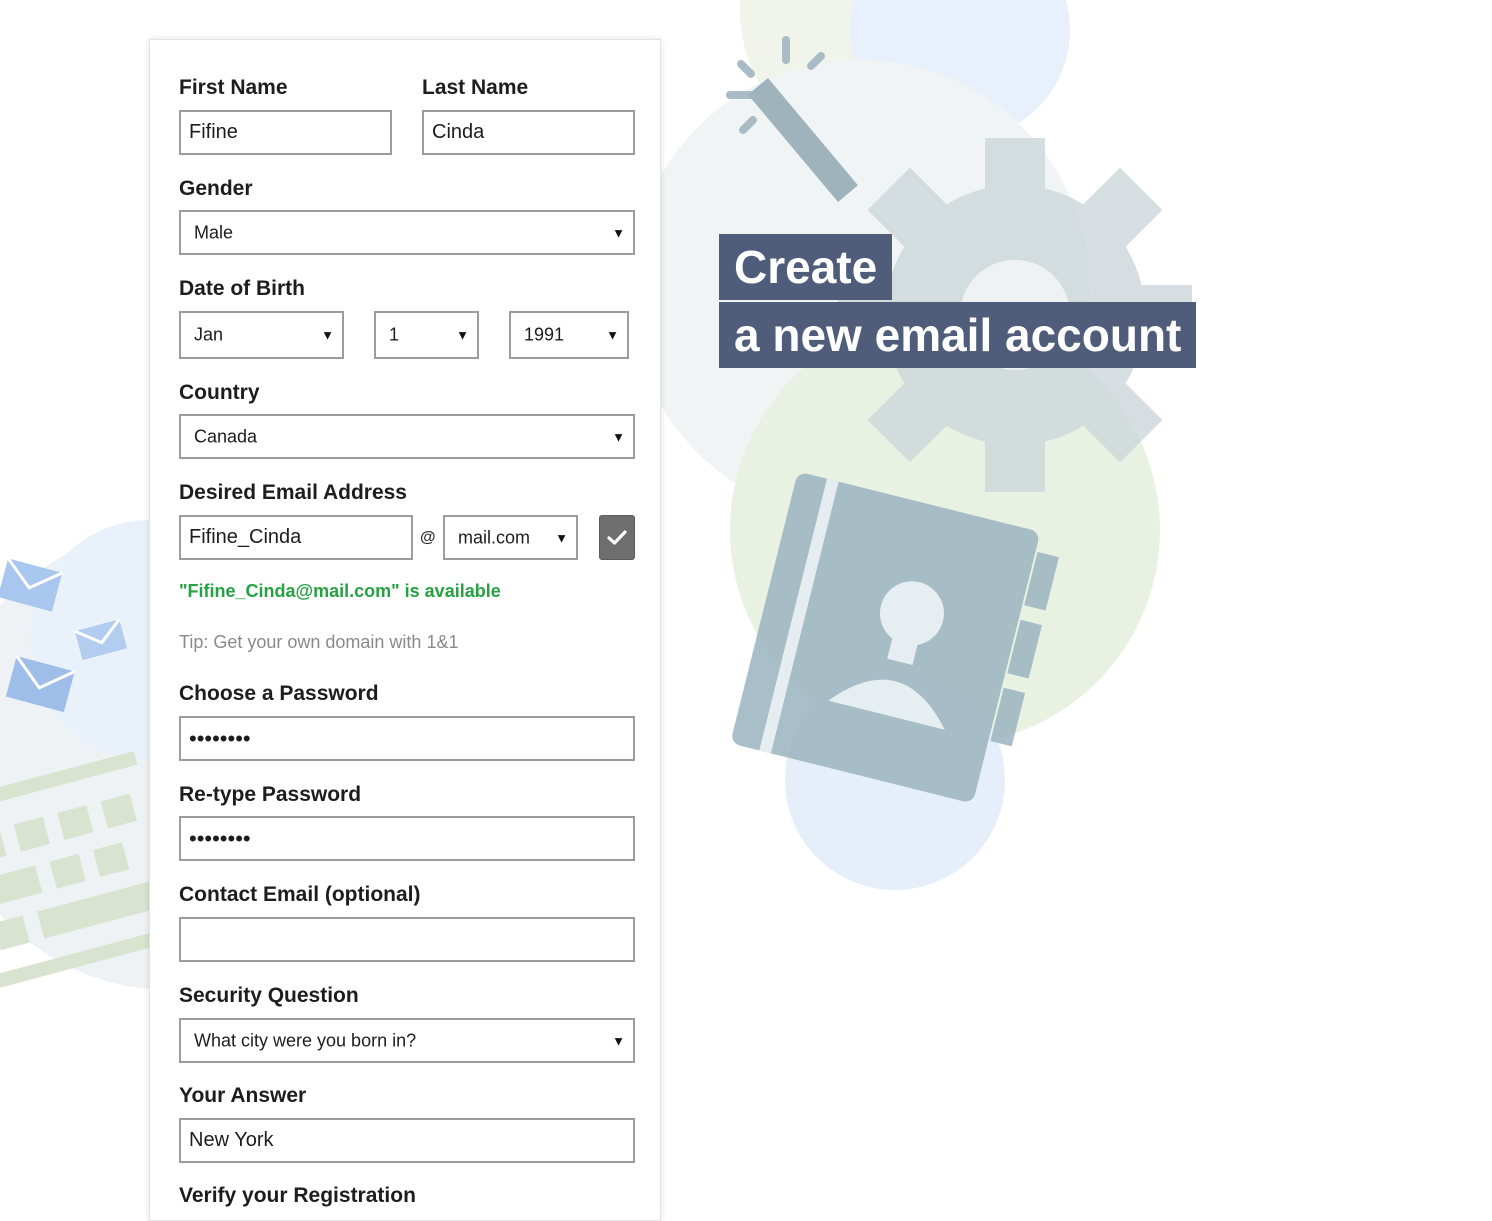  What do you see at coordinates (958, 335) in the screenshot?
I see `headline-line-2: a new email account` at bounding box center [958, 335].